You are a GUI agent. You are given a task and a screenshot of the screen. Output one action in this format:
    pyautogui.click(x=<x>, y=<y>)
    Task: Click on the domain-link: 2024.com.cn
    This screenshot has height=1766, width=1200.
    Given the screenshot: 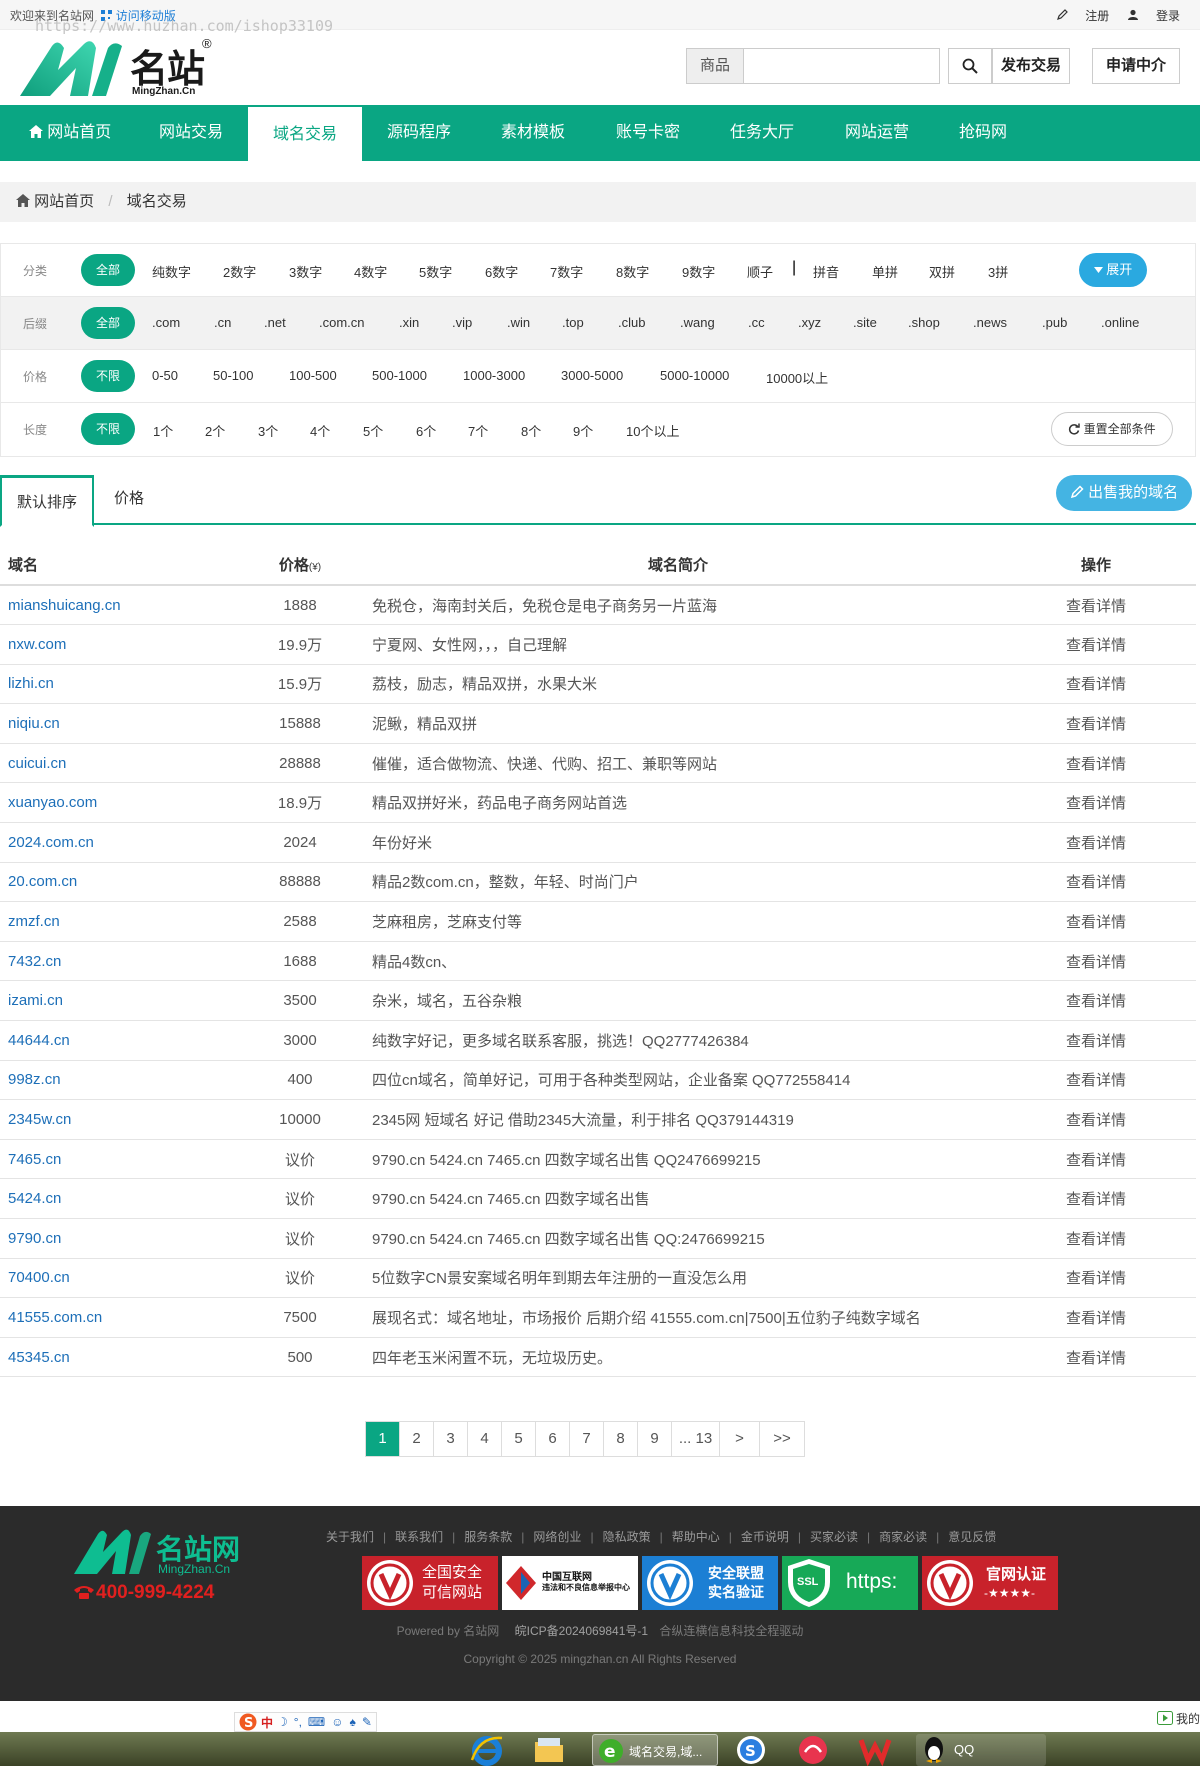 What is the action you would take?
    pyautogui.click(x=120, y=842)
    